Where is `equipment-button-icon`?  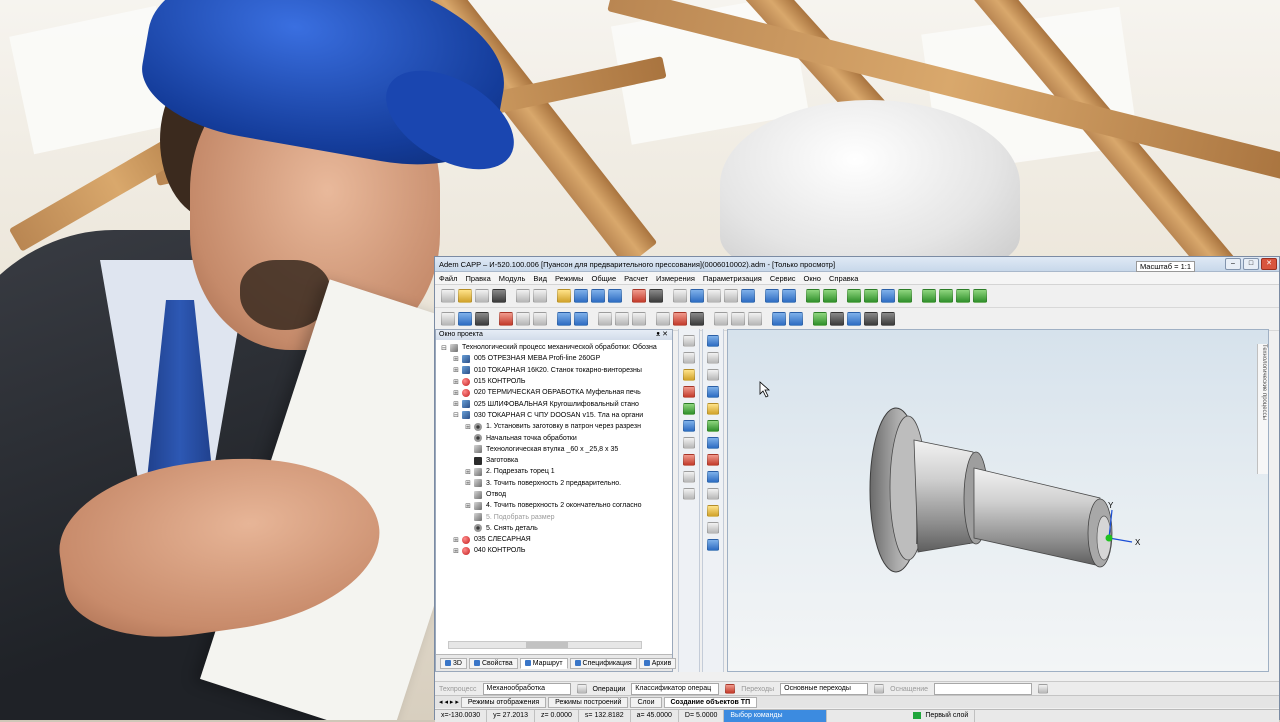
equipment-button-icon is located at coordinates (1043, 689).